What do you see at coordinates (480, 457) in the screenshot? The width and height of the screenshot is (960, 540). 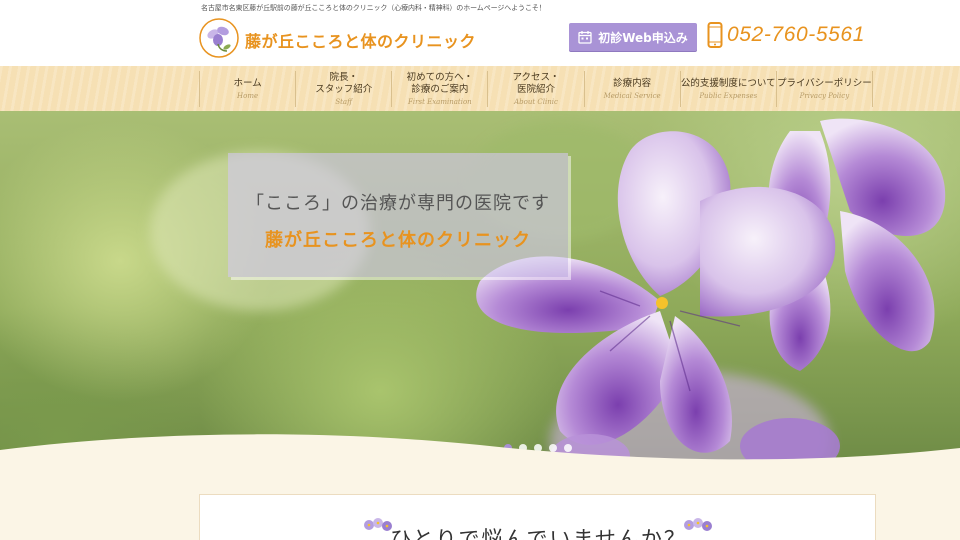 I see `wave-divider` at bounding box center [480, 457].